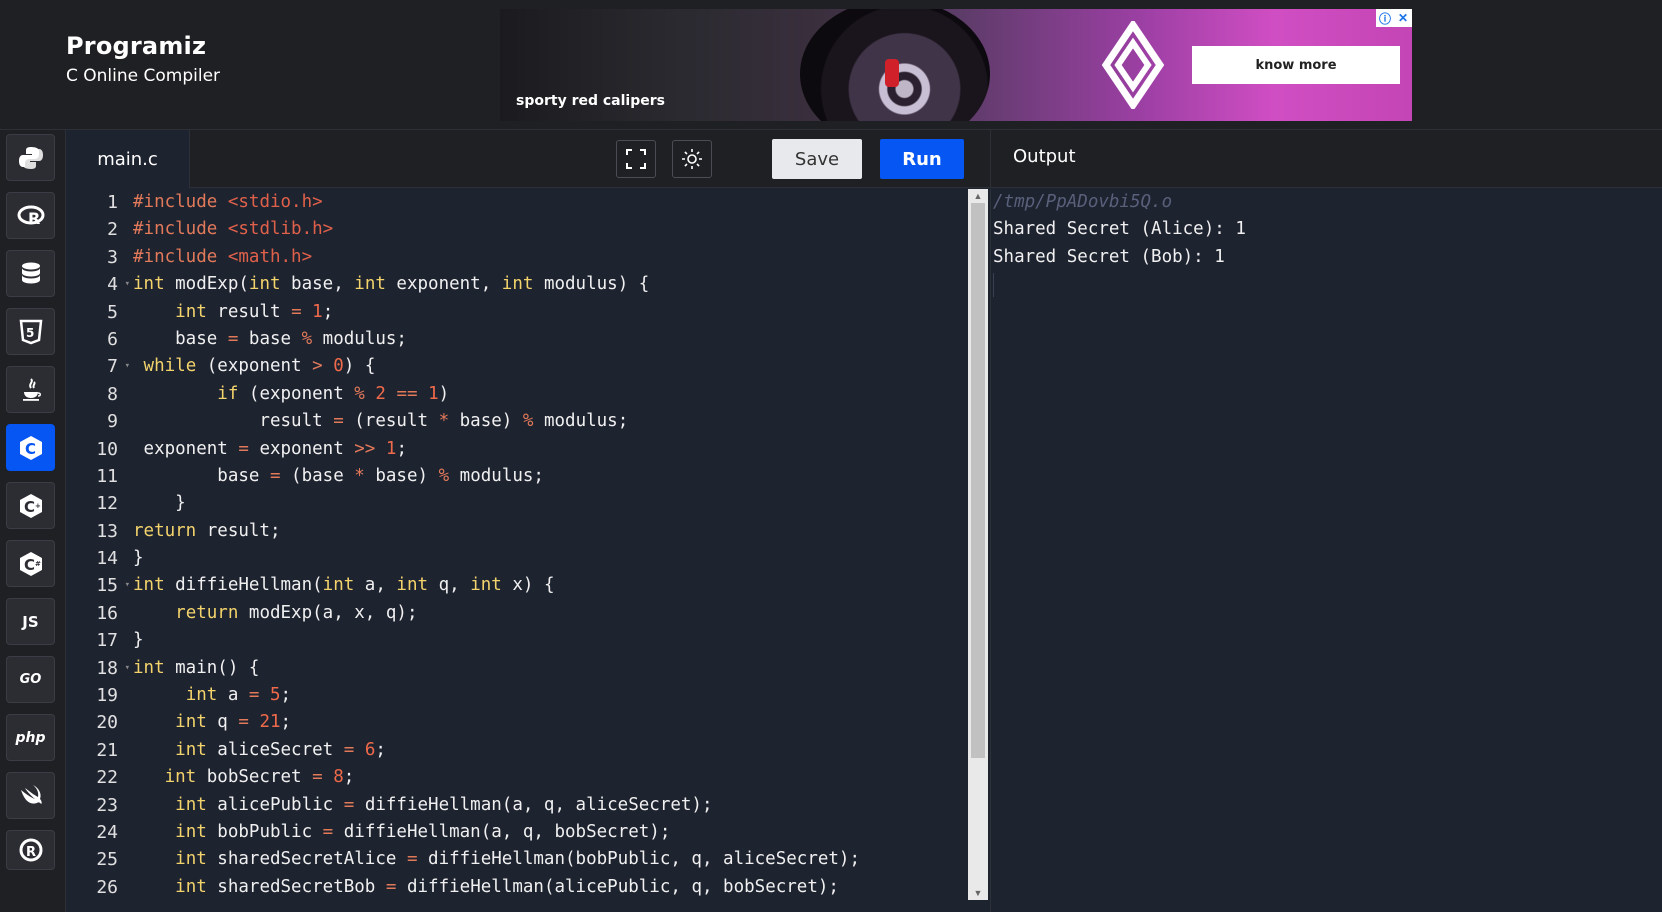  What do you see at coordinates (30, 795) in the screenshot?
I see `swift-icon` at bounding box center [30, 795].